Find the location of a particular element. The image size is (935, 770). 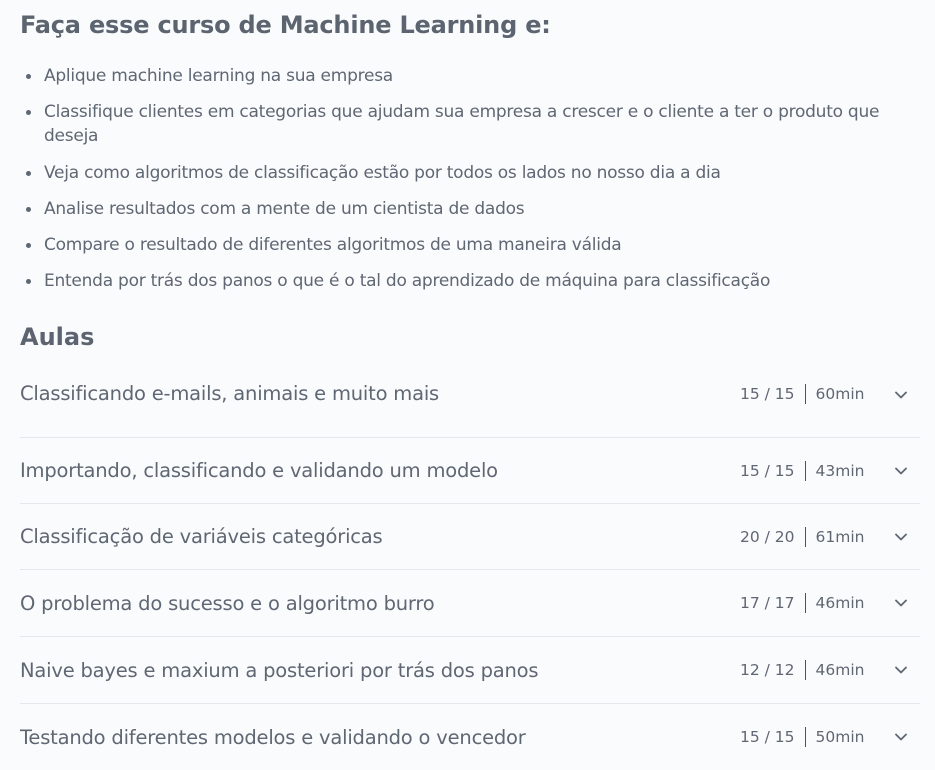

lesson-duration: 61min is located at coordinates (840, 536).